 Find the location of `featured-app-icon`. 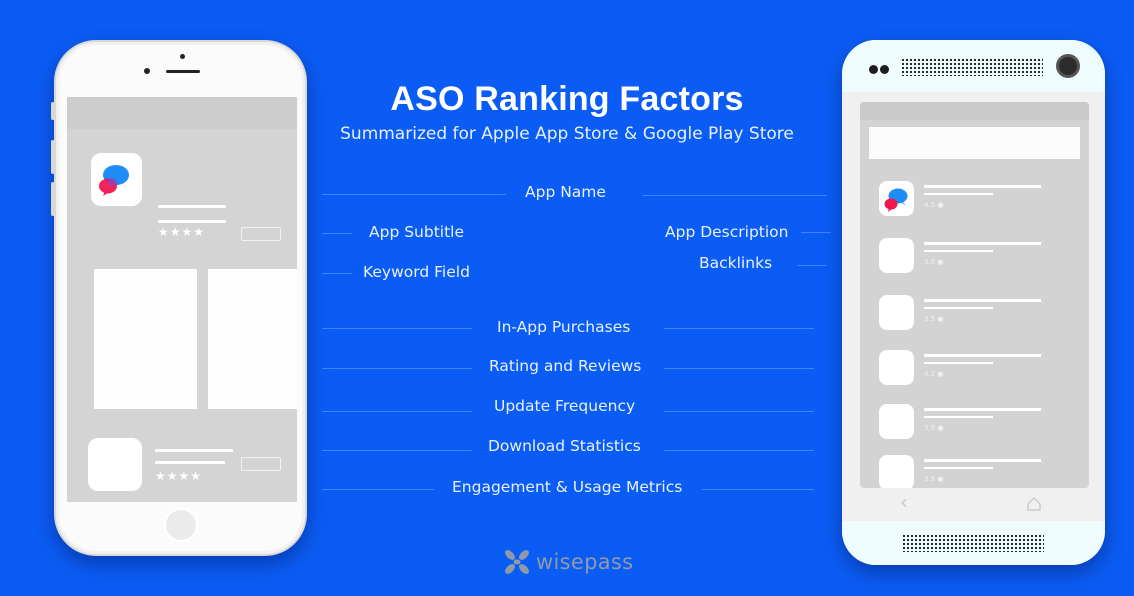

featured-app-icon is located at coordinates (116, 179).